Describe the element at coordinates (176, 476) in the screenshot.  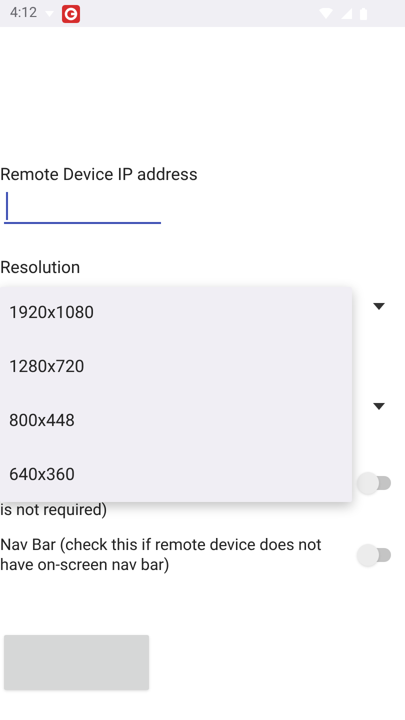
I see `dropdown-option: 640x360` at that location.